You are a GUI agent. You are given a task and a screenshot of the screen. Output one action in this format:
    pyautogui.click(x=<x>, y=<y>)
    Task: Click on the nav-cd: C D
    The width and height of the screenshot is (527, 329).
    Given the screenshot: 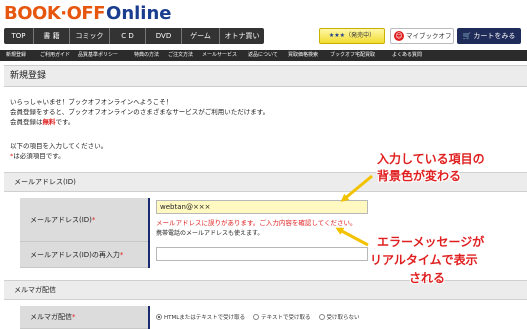 What is the action you would take?
    pyautogui.click(x=128, y=36)
    